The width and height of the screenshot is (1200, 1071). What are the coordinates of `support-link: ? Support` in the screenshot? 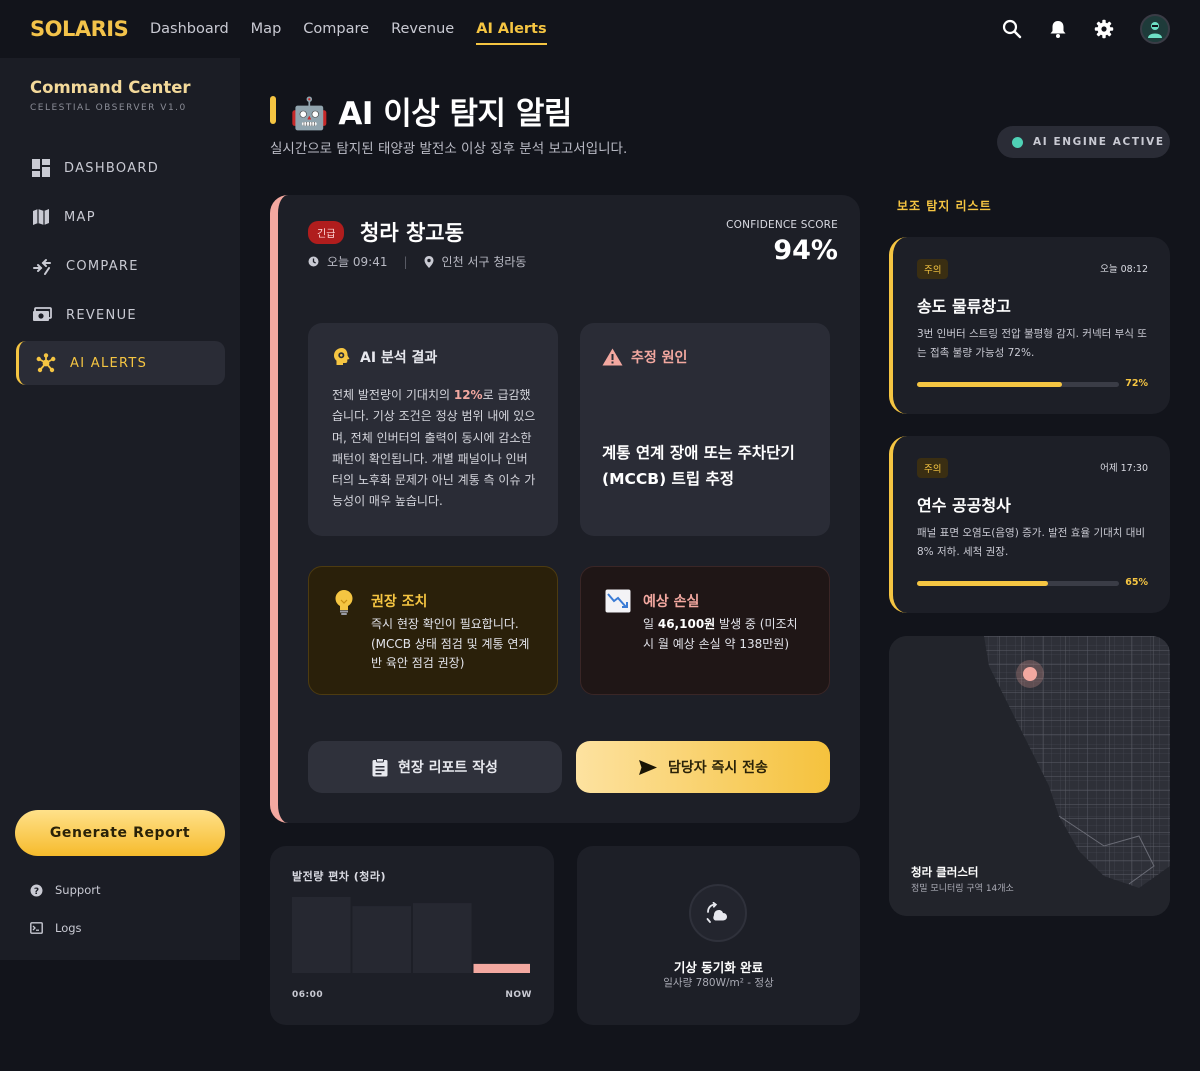 It's located at (65, 890).